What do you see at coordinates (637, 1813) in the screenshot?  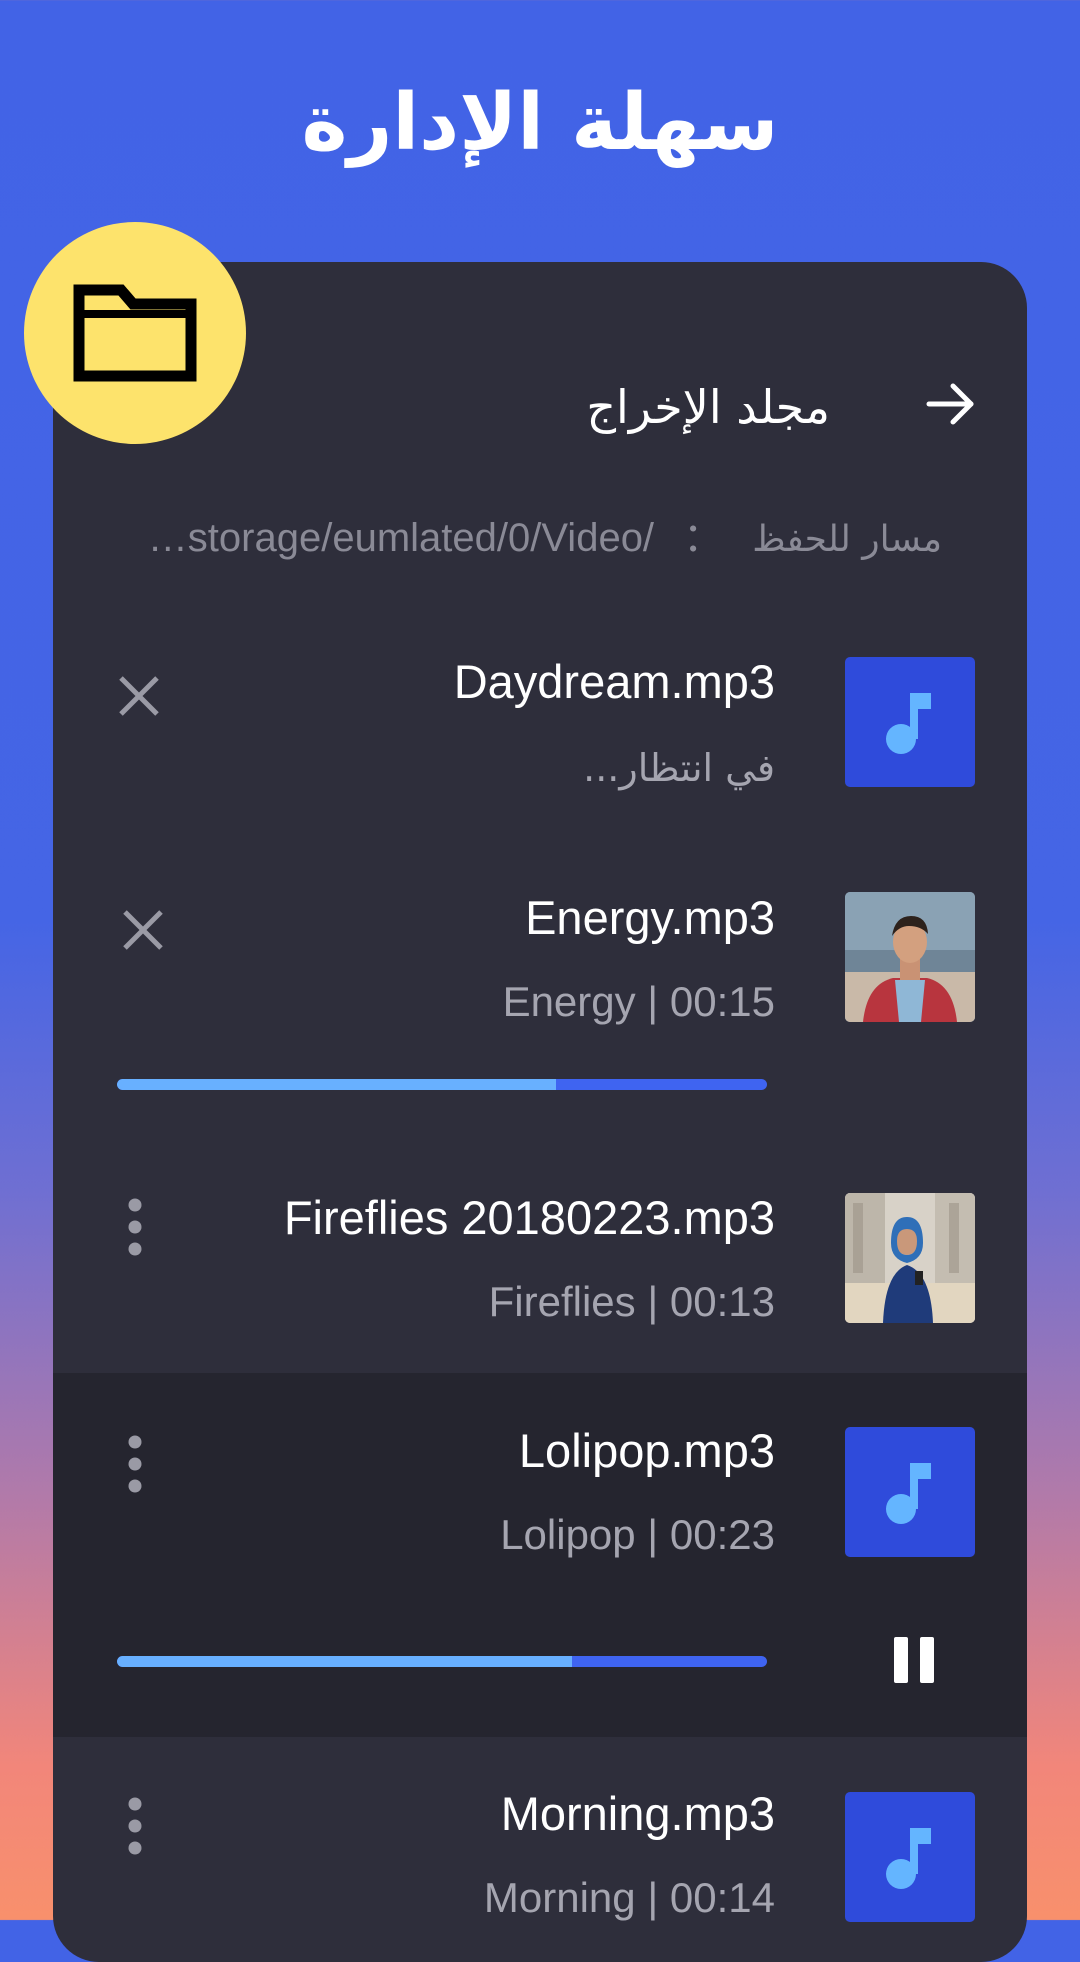 I see `file-name: Morning.mp3` at bounding box center [637, 1813].